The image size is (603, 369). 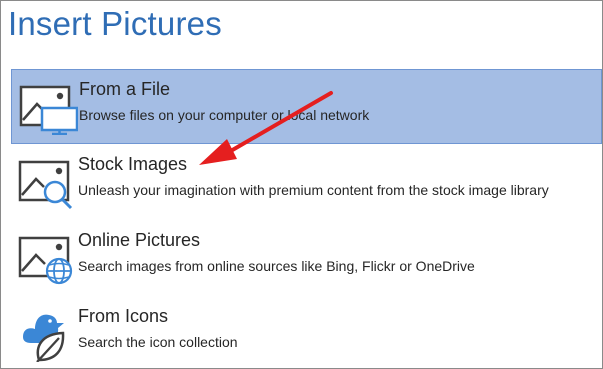 I want to click on dialog-title: Insert Pictures, so click(x=115, y=23).